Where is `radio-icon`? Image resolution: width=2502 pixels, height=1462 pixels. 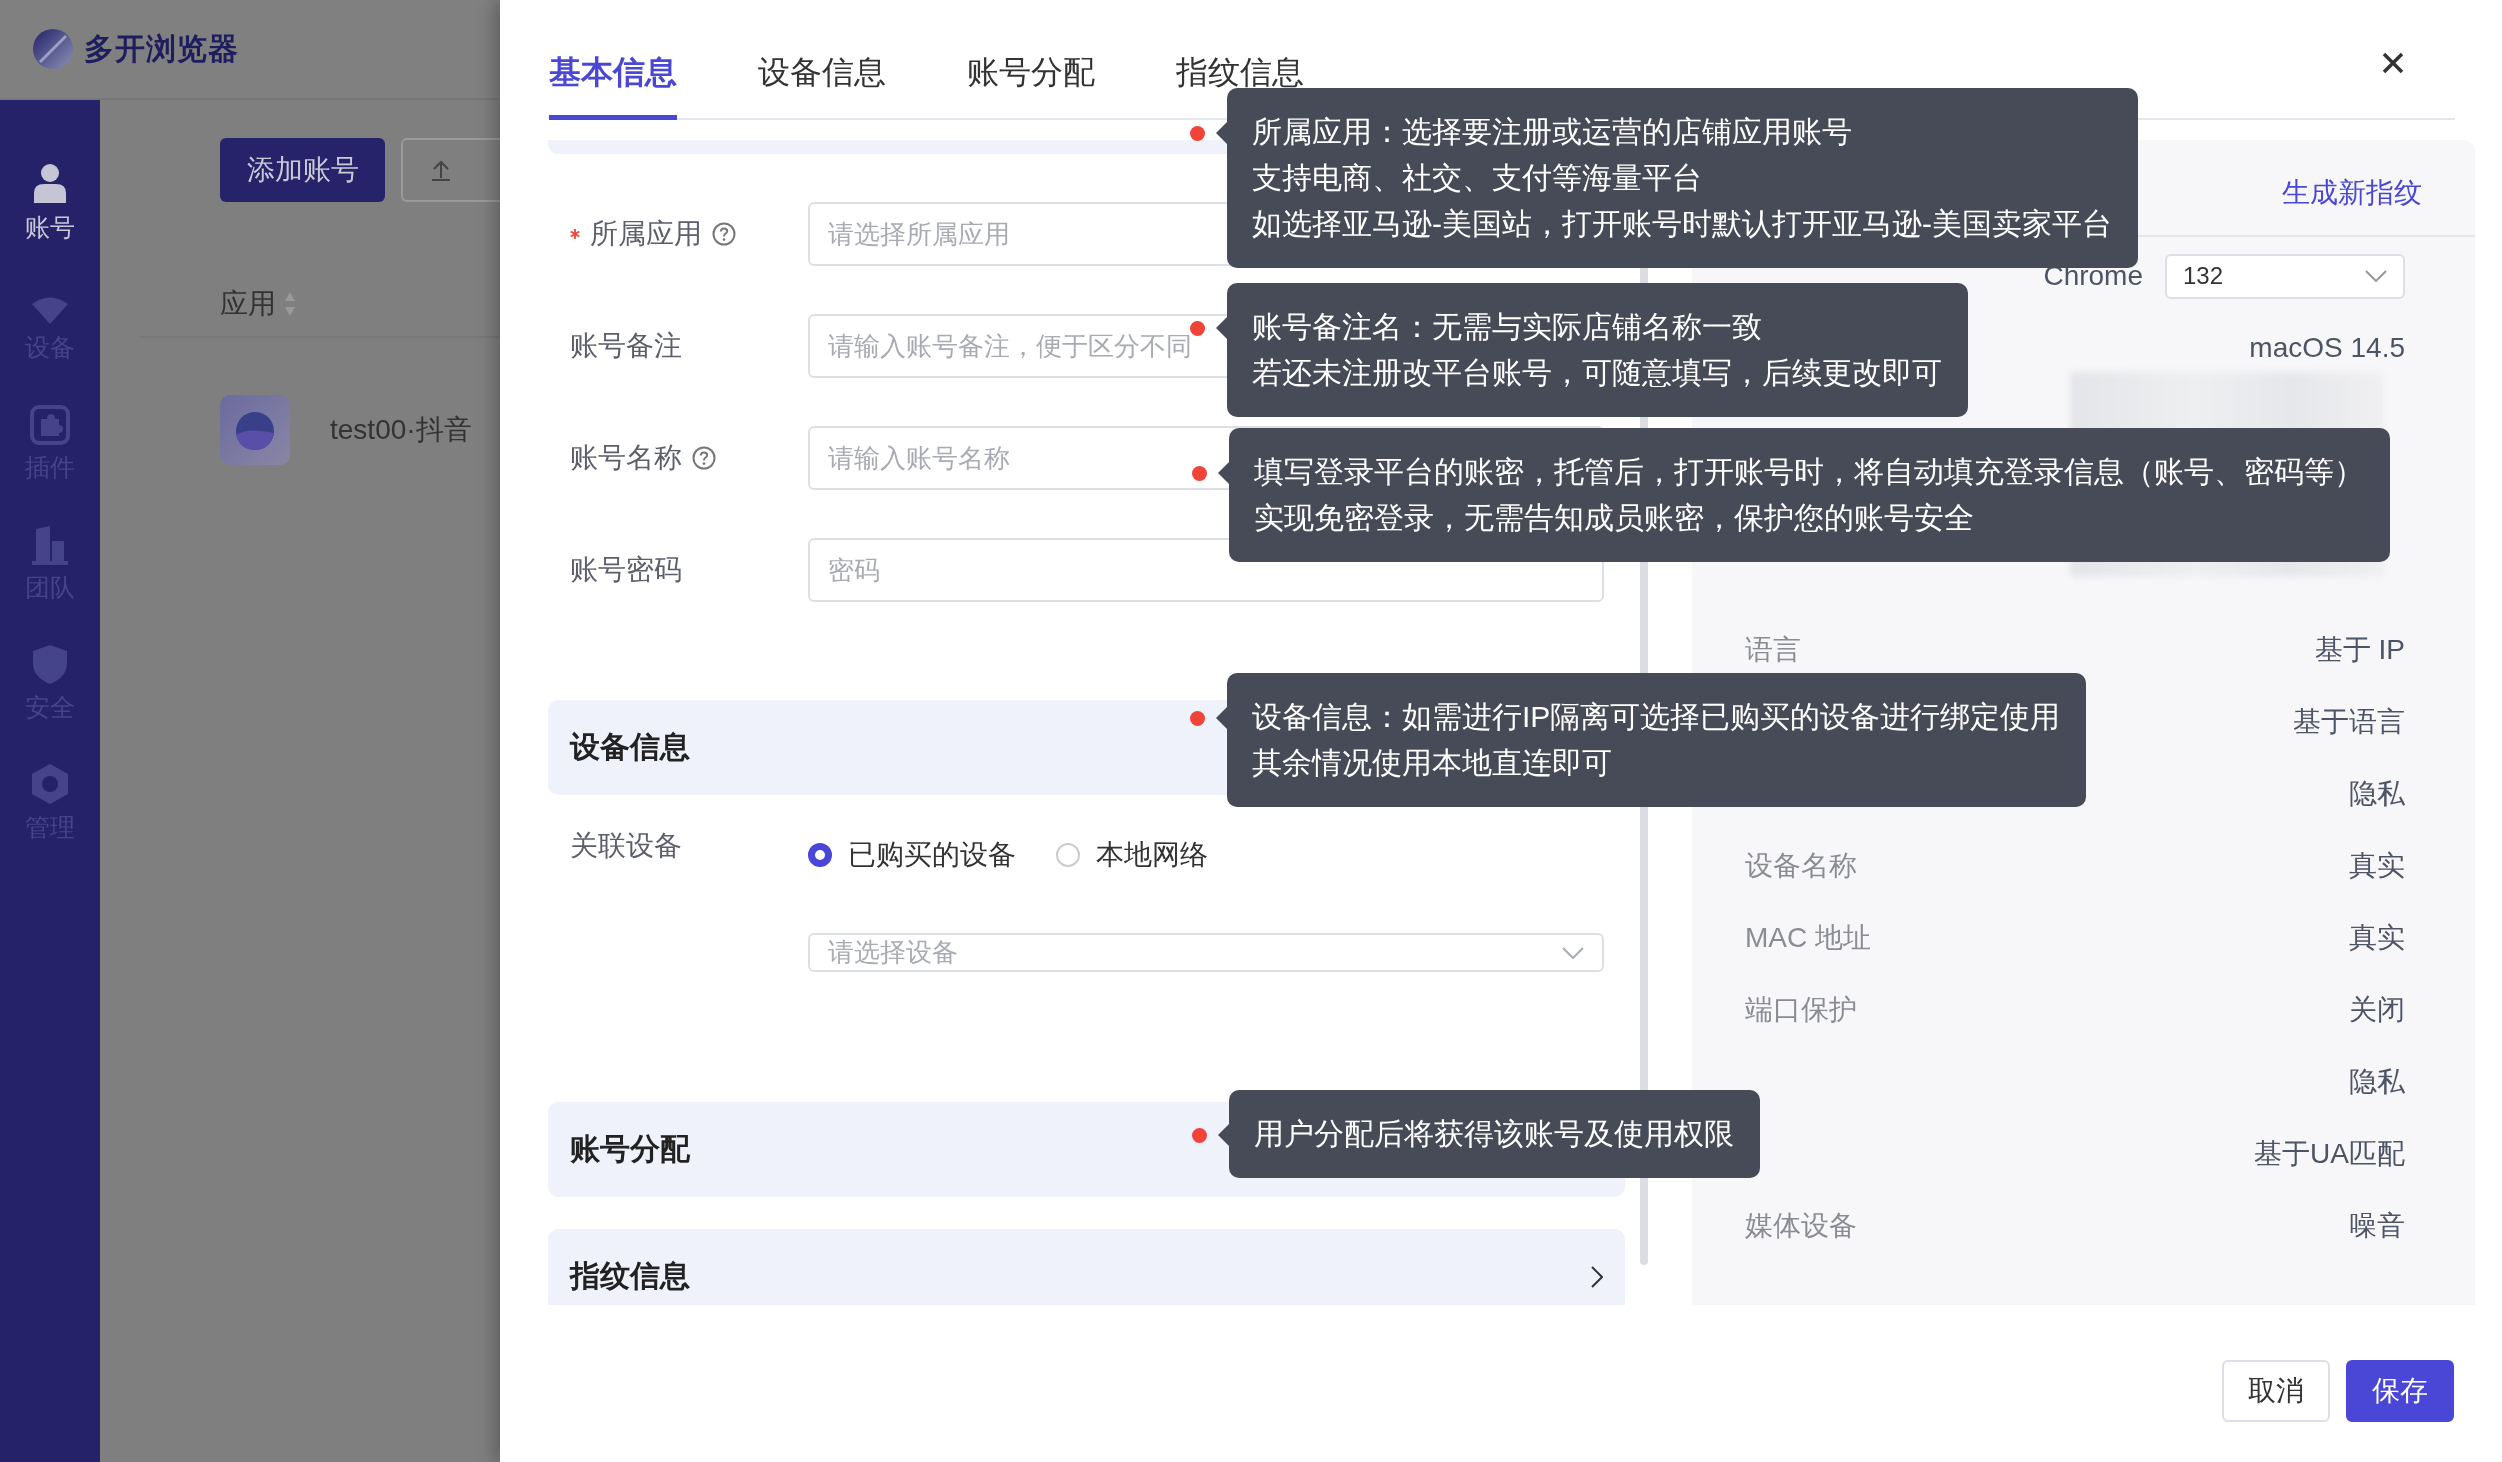
radio-icon is located at coordinates (820, 855).